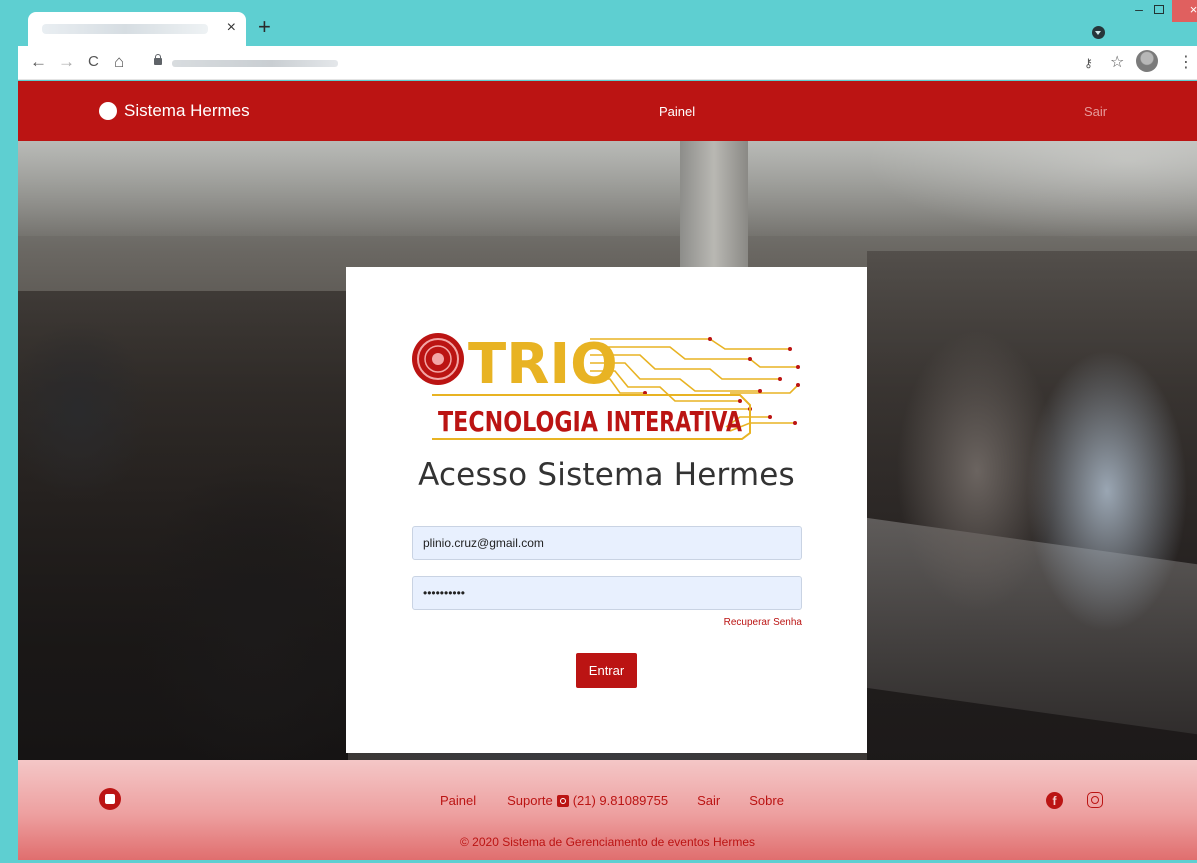 The width and height of the screenshot is (1197, 863). Describe the element at coordinates (108, 111) in the screenshot. I see `brand-logo-icon` at that location.